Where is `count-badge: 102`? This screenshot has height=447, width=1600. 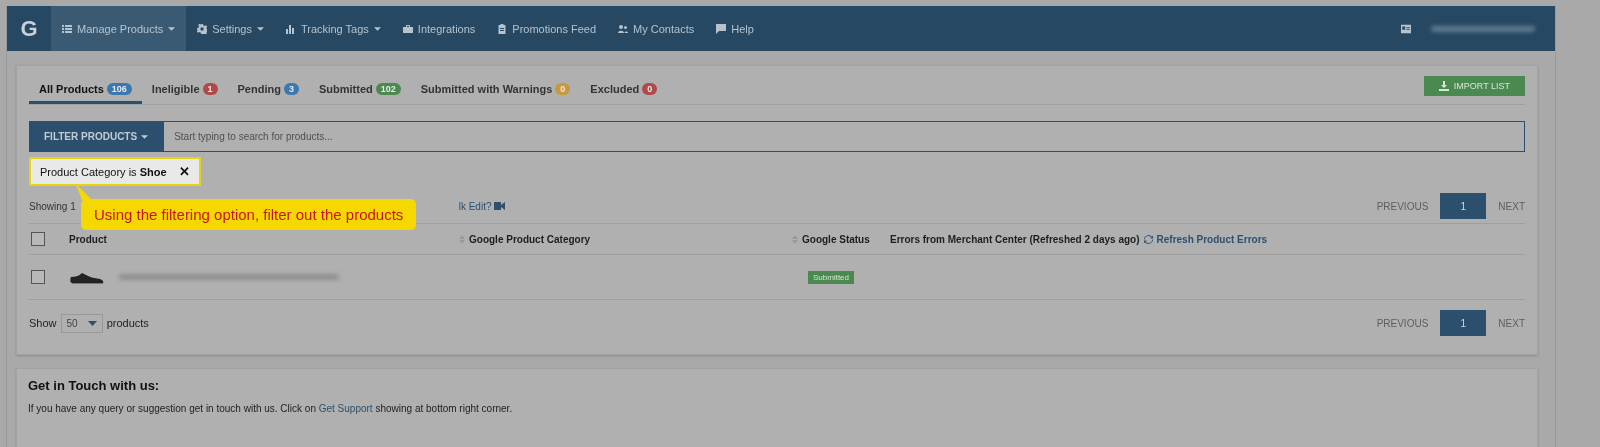 count-badge: 102 is located at coordinates (388, 89).